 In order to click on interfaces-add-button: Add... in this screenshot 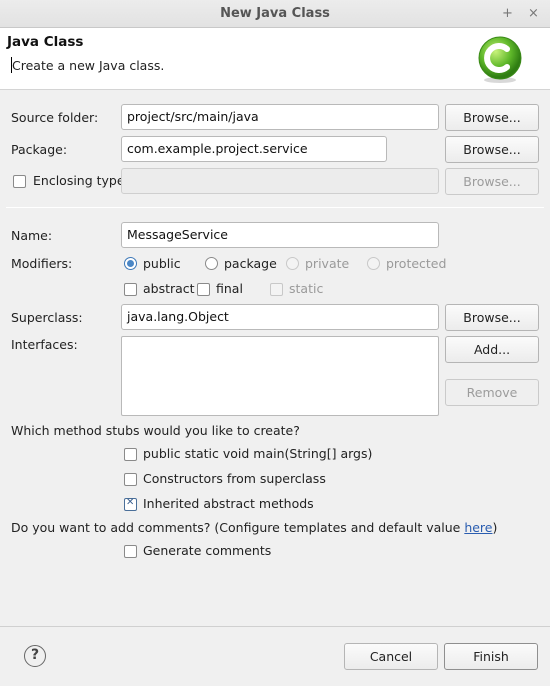, I will do `click(492, 349)`.